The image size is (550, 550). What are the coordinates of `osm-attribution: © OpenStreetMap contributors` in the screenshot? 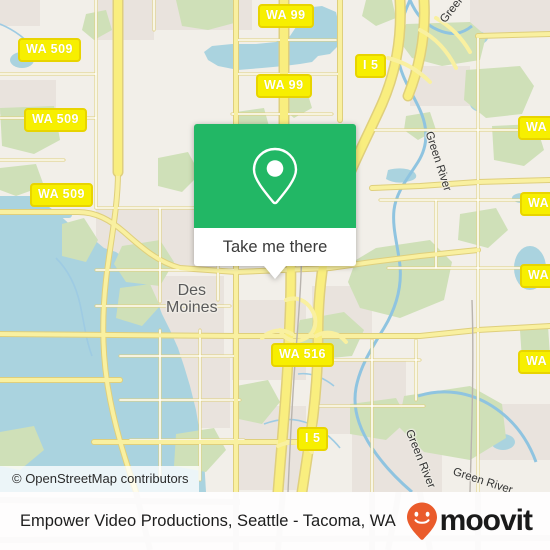 It's located at (99, 479).